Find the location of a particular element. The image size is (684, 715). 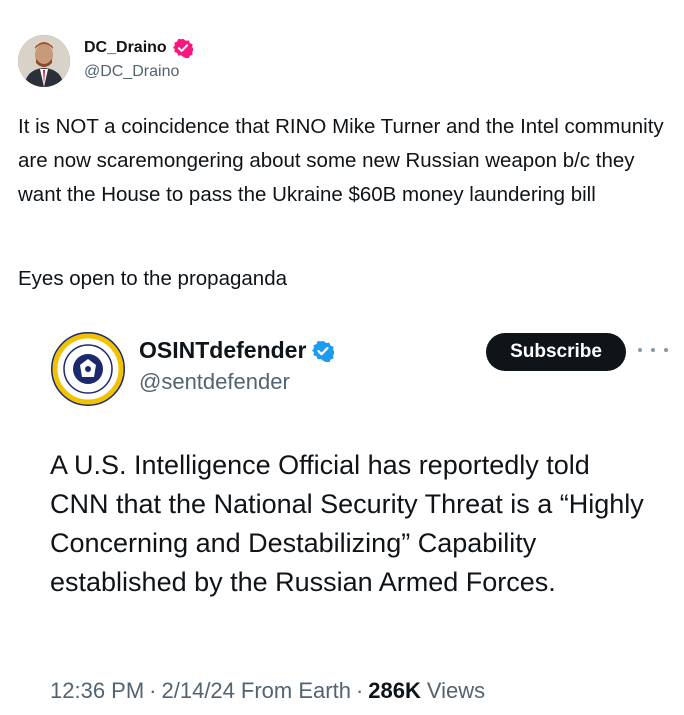

quoted-author-name: OSINTdefender is located at coordinates (237, 350).